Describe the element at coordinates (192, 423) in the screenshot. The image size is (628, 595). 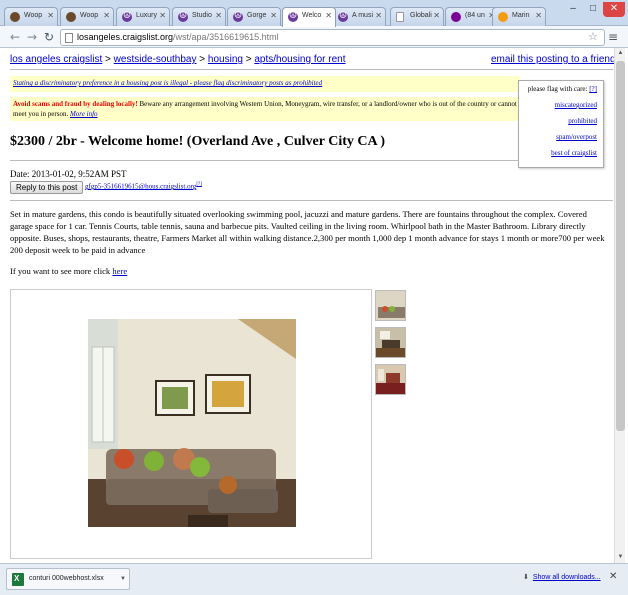
I see `main-photo` at that location.